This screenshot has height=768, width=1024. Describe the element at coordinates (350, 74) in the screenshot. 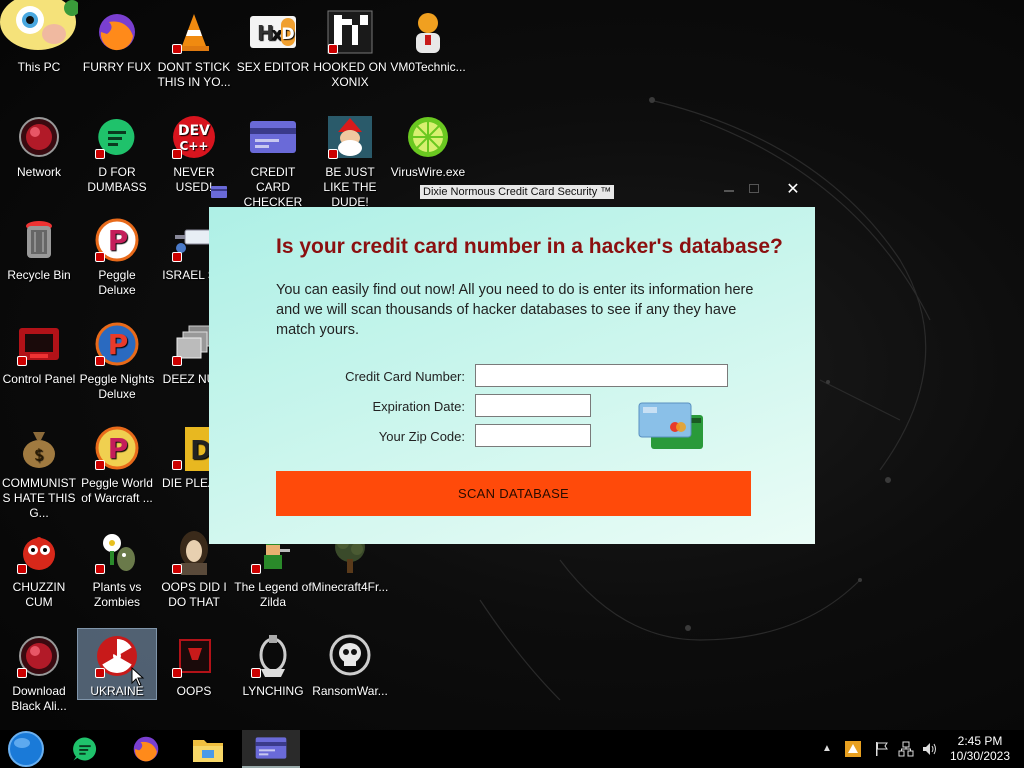

I see `desktop-icon-label: HOOKED ON XONIX` at that location.